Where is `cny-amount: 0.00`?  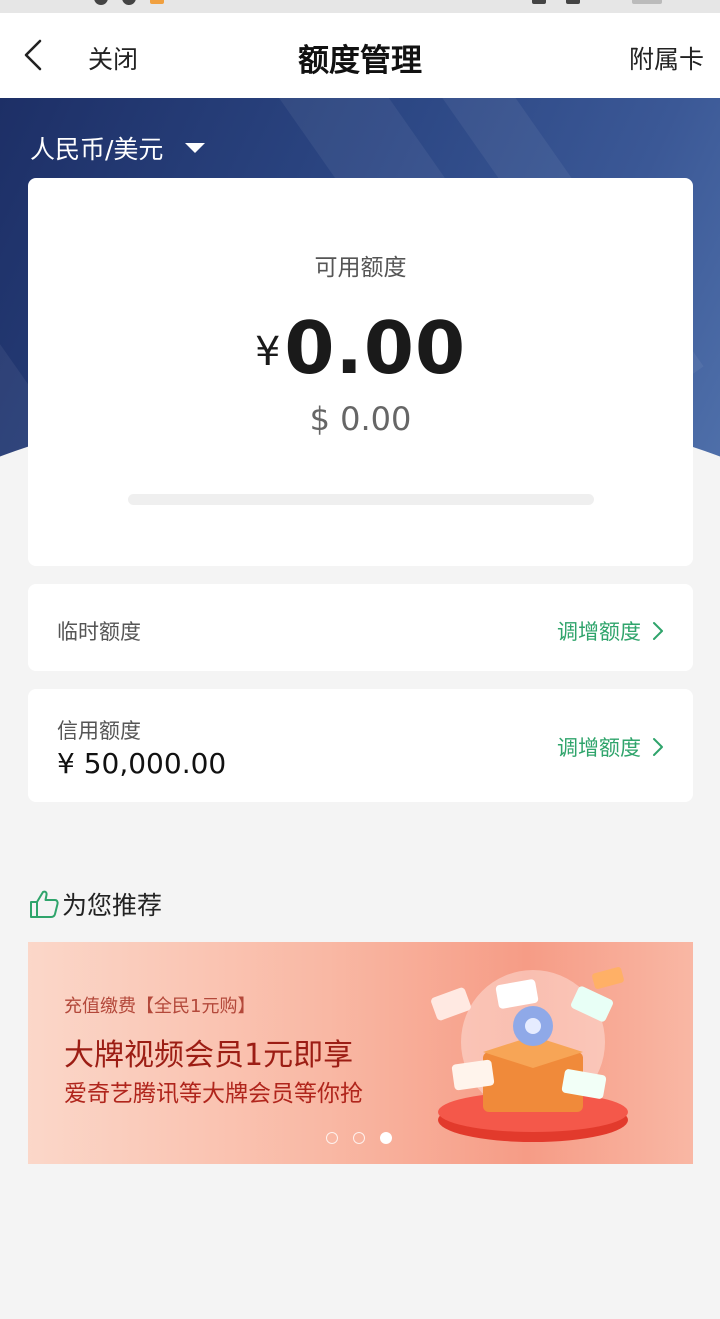
cny-amount: 0.00 is located at coordinates (375, 348).